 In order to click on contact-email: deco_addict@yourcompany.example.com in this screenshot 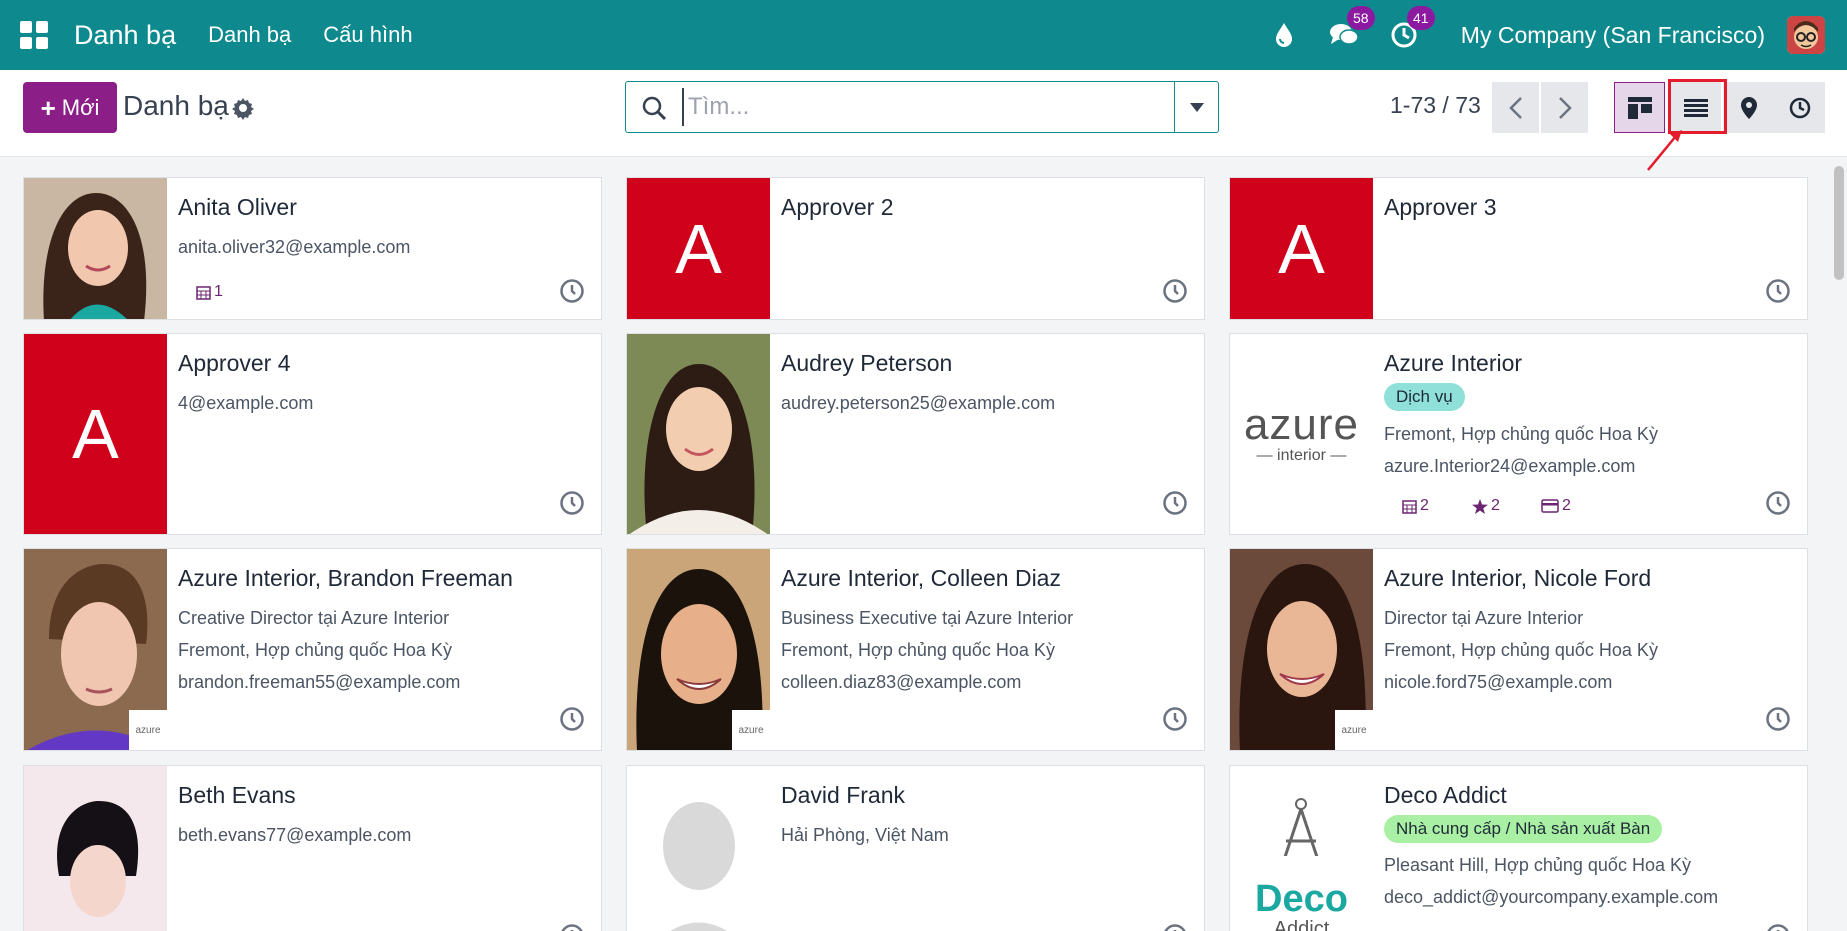, I will do `click(1551, 897)`.